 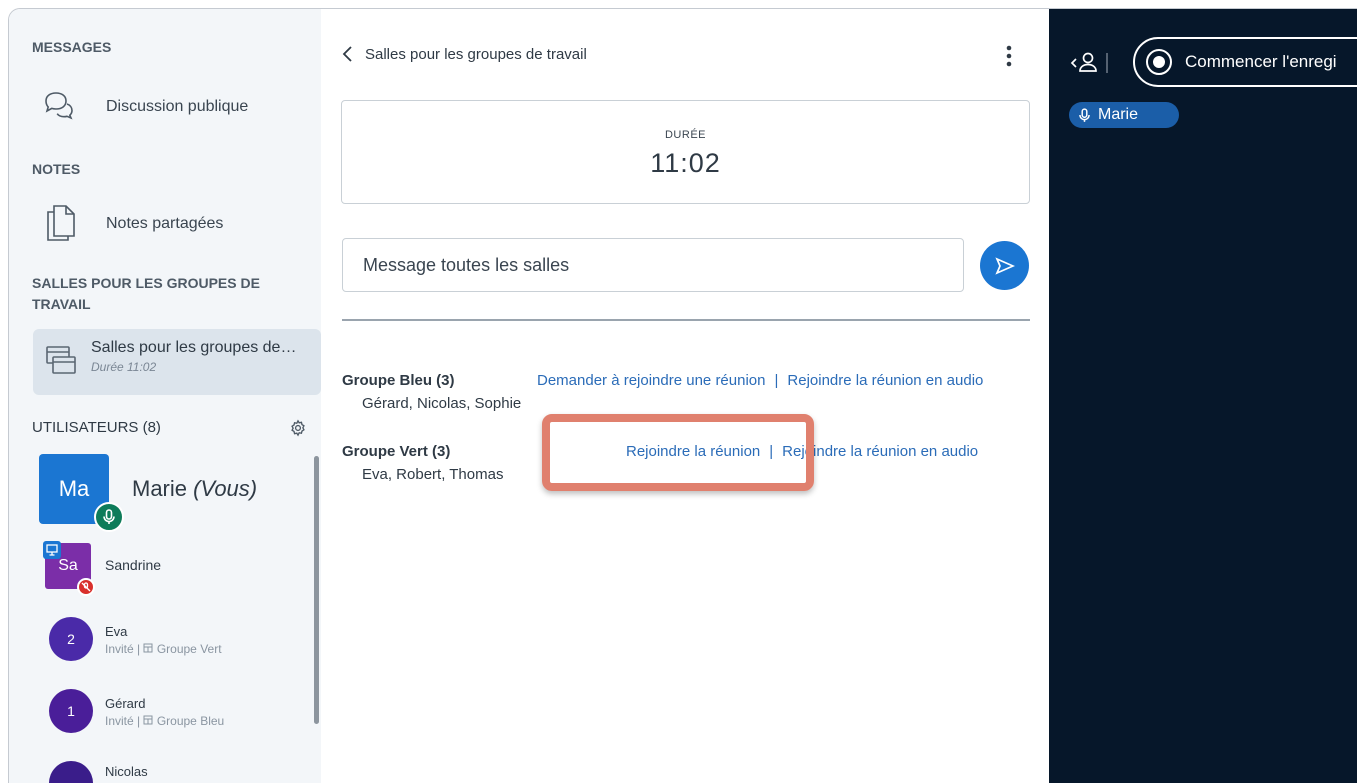 I want to click on chevron-left-icon, so click(x=347, y=54).